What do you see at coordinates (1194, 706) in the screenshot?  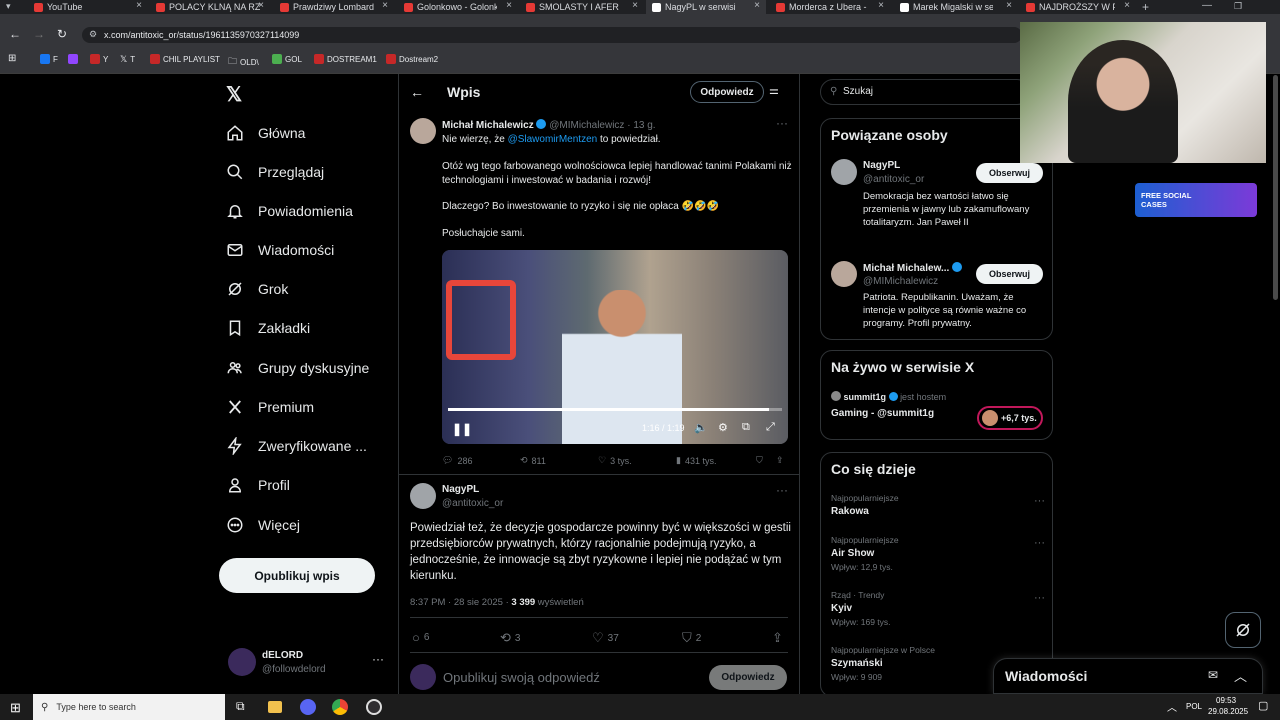 I see `language-indicator: POL` at bounding box center [1194, 706].